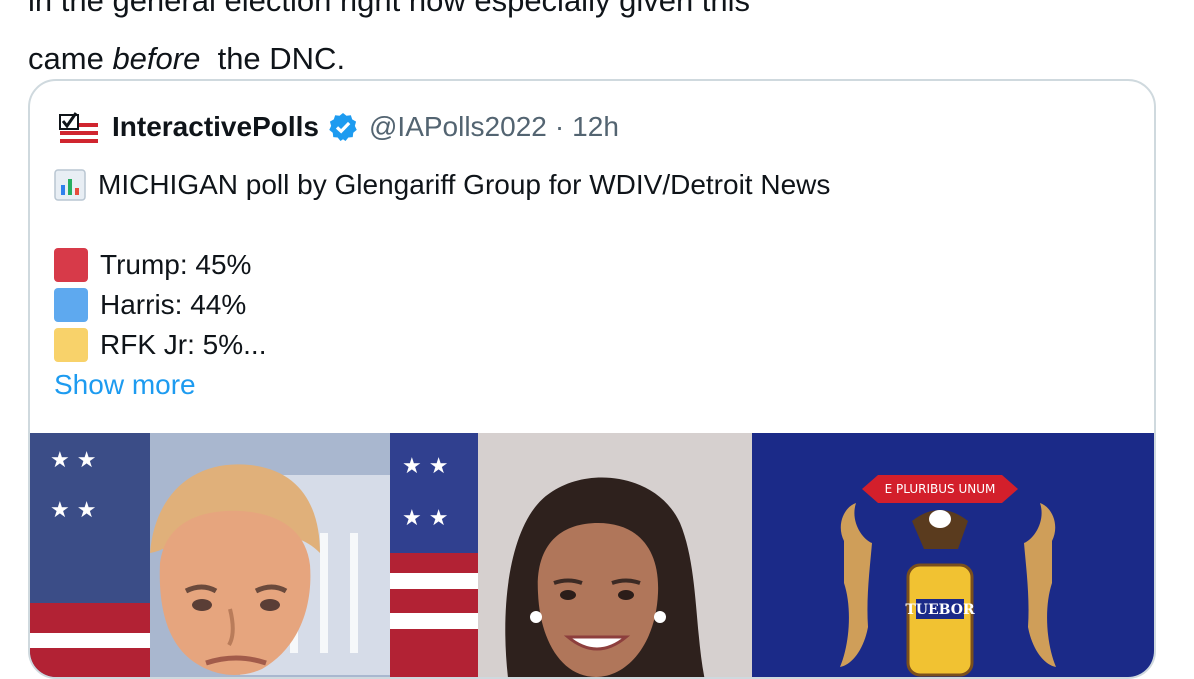 This screenshot has width=1194, height=679. Describe the element at coordinates (71, 305) in the screenshot. I see `blue-square-icon` at that location.